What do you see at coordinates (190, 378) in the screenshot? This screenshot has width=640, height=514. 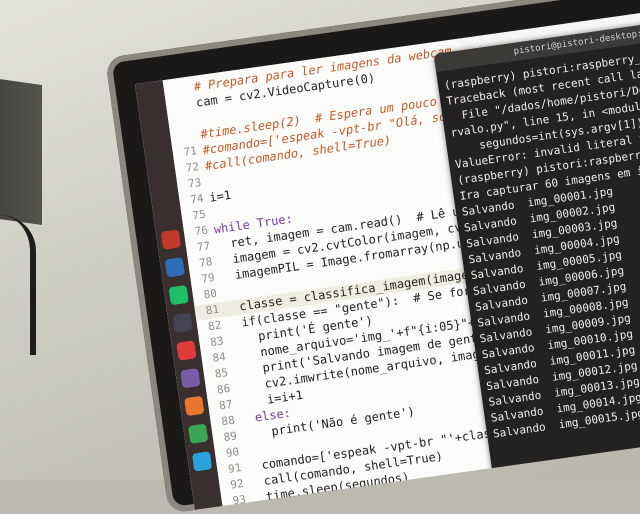 I see `image-icon` at bounding box center [190, 378].